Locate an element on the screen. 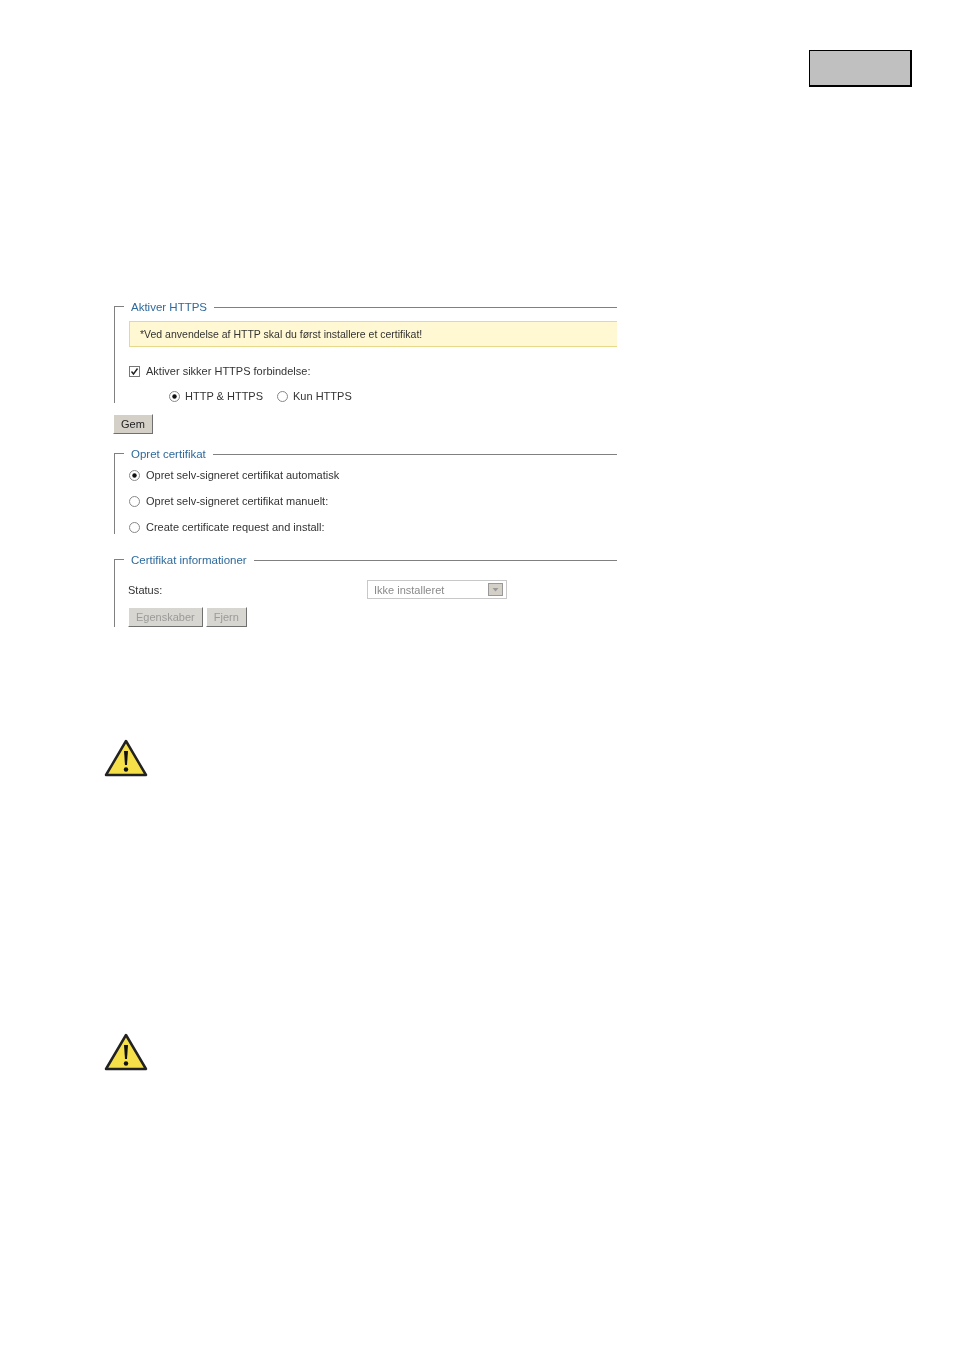 Image resolution: width=954 pixels, height=1350 pixels. section-title: Certifikat informationer is located at coordinates (189, 560).